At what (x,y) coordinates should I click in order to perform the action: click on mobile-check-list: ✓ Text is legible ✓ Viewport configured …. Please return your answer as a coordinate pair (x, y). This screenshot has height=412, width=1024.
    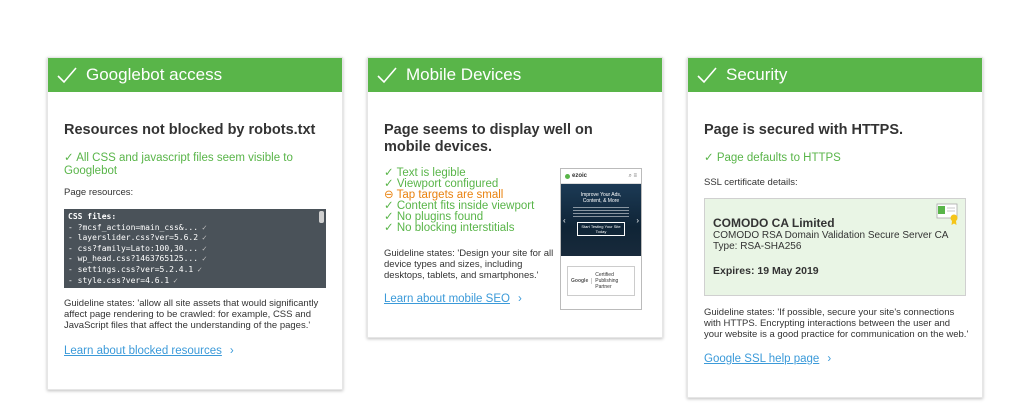
    Looking at the image, I should click on (459, 200).